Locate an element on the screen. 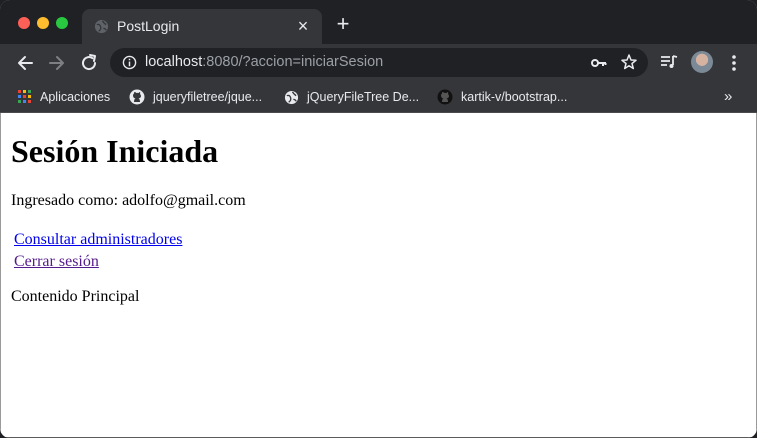 This screenshot has height=438, width=757. tab-title: PostLogin is located at coordinates (148, 26).